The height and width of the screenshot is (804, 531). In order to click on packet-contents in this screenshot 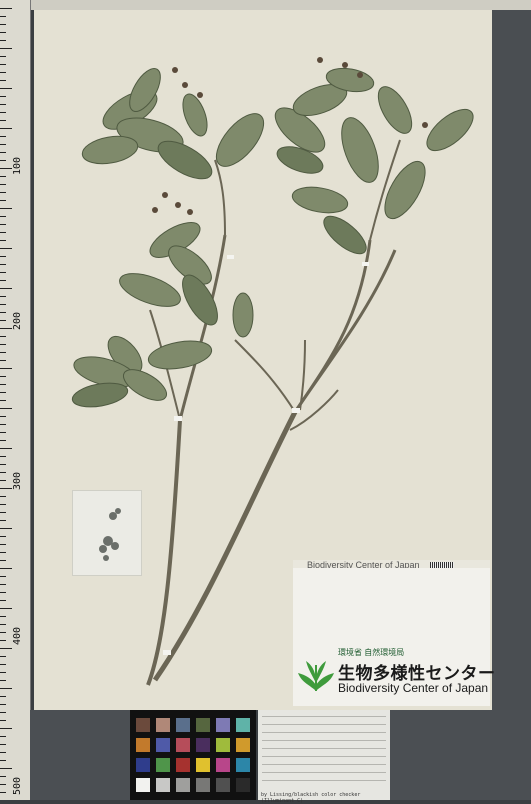, I will do `click(110, 534)`.